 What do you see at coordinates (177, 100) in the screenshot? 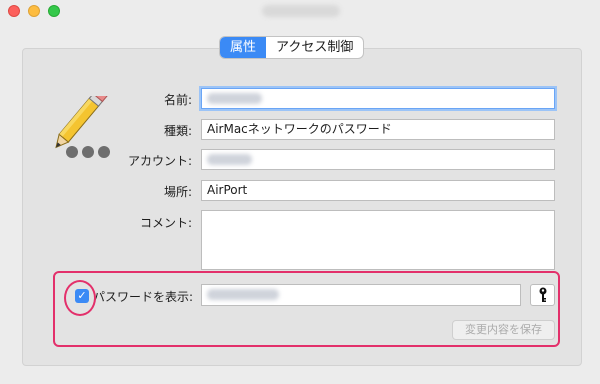
I see `name-label: 名前:` at bounding box center [177, 100].